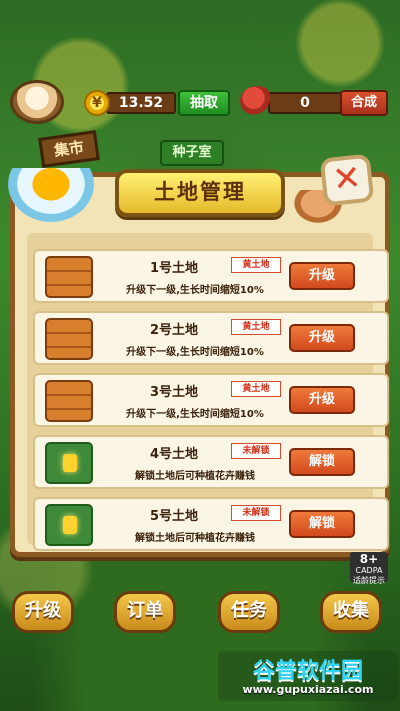 This screenshot has height=711, width=400. I want to click on nav-tasks-button: 任务, so click(249, 612).